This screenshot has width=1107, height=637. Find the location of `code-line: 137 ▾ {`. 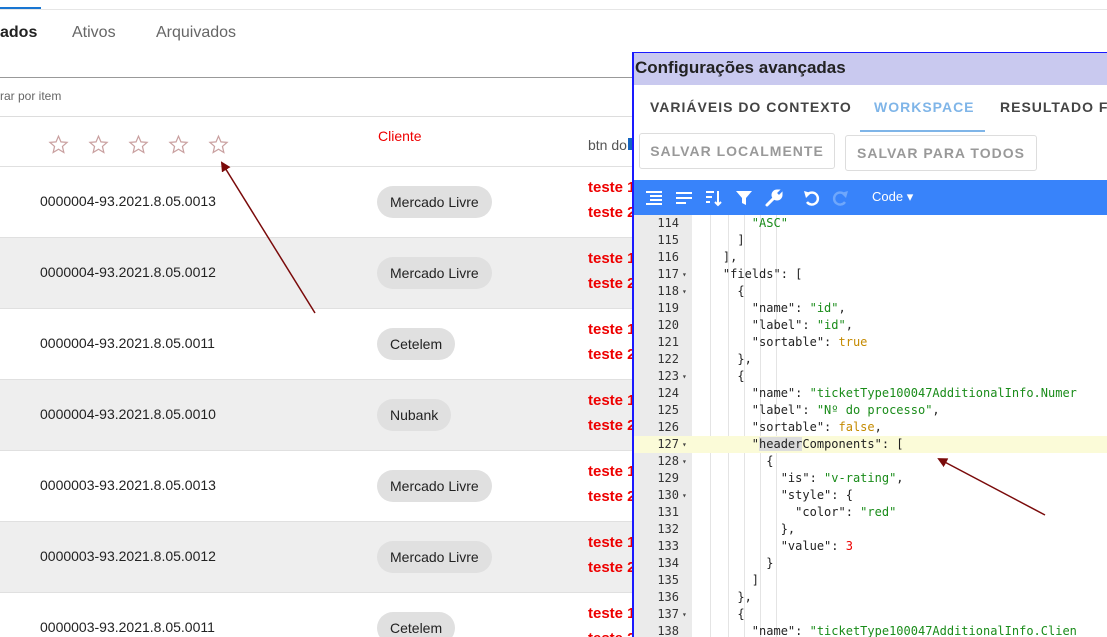

code-line: 137 ▾ { is located at coordinates (870, 614).